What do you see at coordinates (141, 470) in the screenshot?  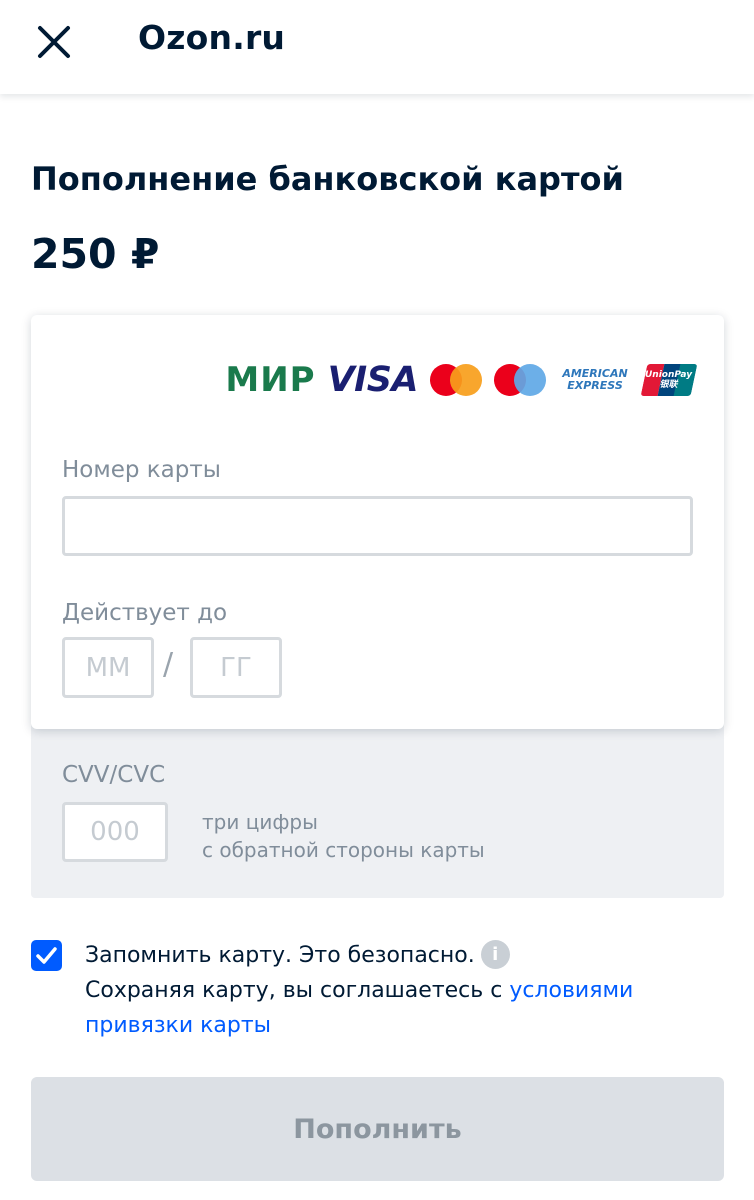 I see `card-number-label: Номер карты` at bounding box center [141, 470].